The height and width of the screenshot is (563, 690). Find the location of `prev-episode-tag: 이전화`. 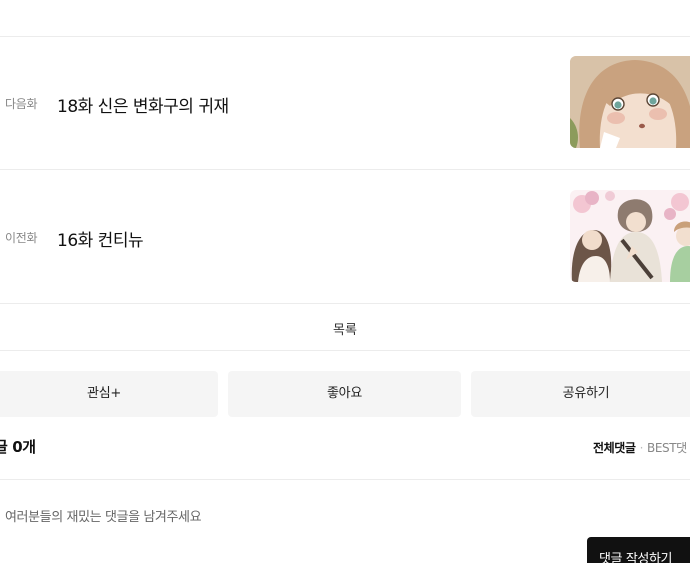

prev-episode-tag: 이전화 is located at coordinates (21, 238).